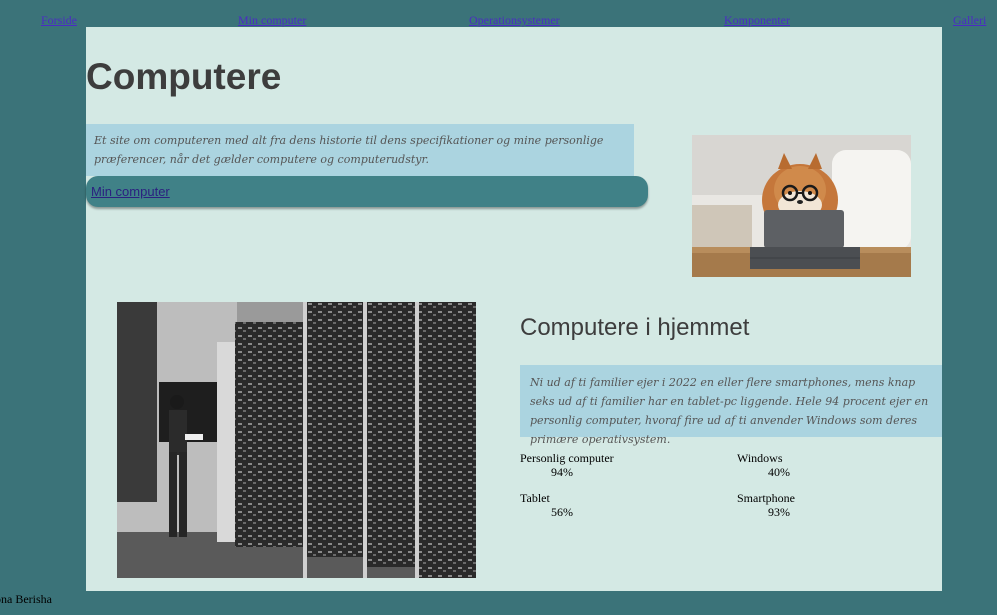  What do you see at coordinates (514, 20) in the screenshot?
I see `nav-link-operationsystemer: Operationsystemer` at bounding box center [514, 20].